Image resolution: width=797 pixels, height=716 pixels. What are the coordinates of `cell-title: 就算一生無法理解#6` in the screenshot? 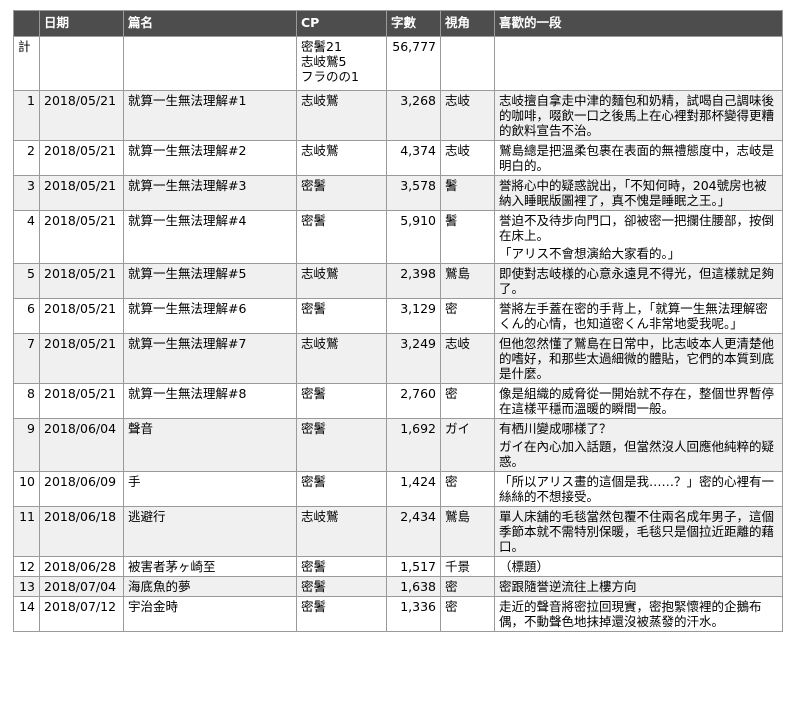 It's located at (210, 316).